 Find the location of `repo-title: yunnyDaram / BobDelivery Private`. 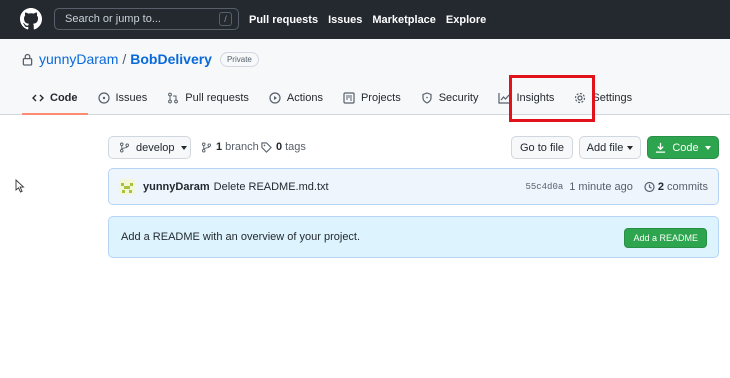

repo-title: yunnyDaram / BobDelivery Private is located at coordinates (140, 59).